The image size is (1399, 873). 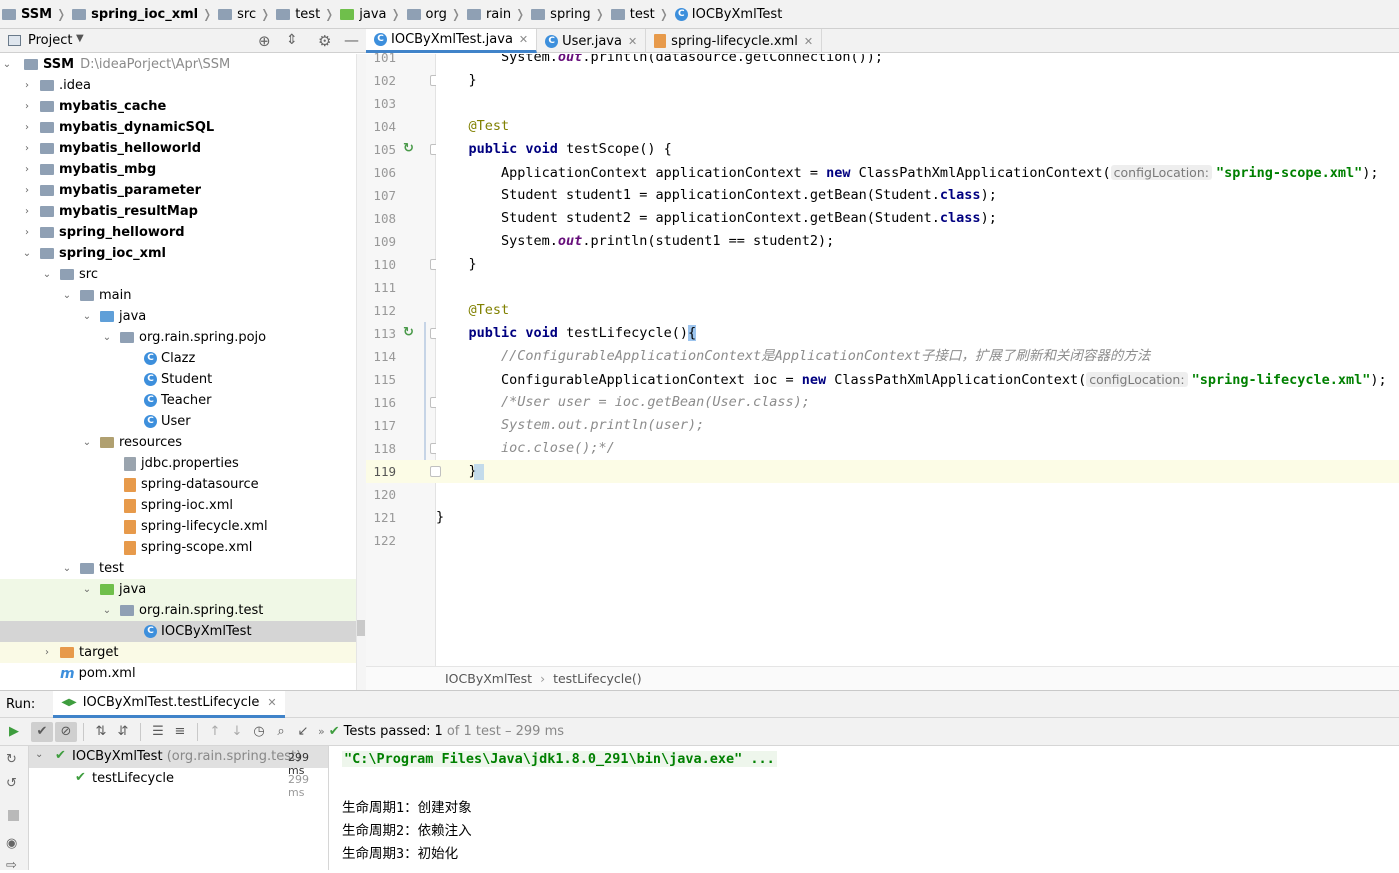 I want to click on fold-marker-icon, so click(x=435, y=471).